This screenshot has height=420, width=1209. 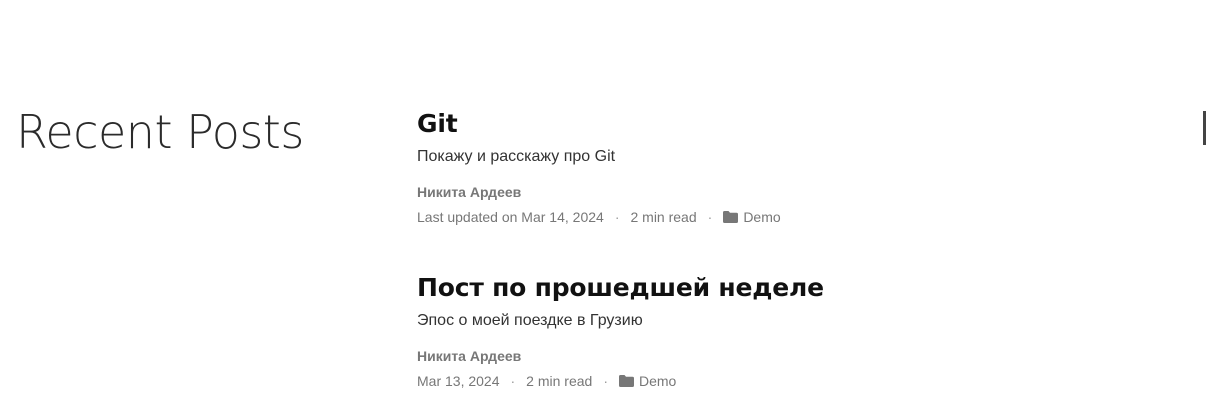 What do you see at coordinates (510, 217) in the screenshot?
I see `post-date: Last updated on Mar 14, 2024` at bounding box center [510, 217].